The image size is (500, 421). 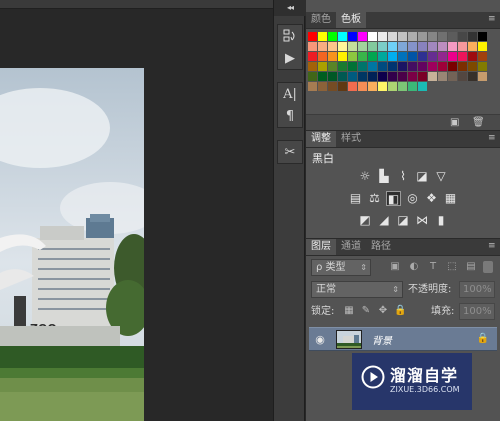 What do you see at coordinates (403, 339) in the screenshot?
I see `layer-row-background: ◉ 背景 🔒` at bounding box center [403, 339].